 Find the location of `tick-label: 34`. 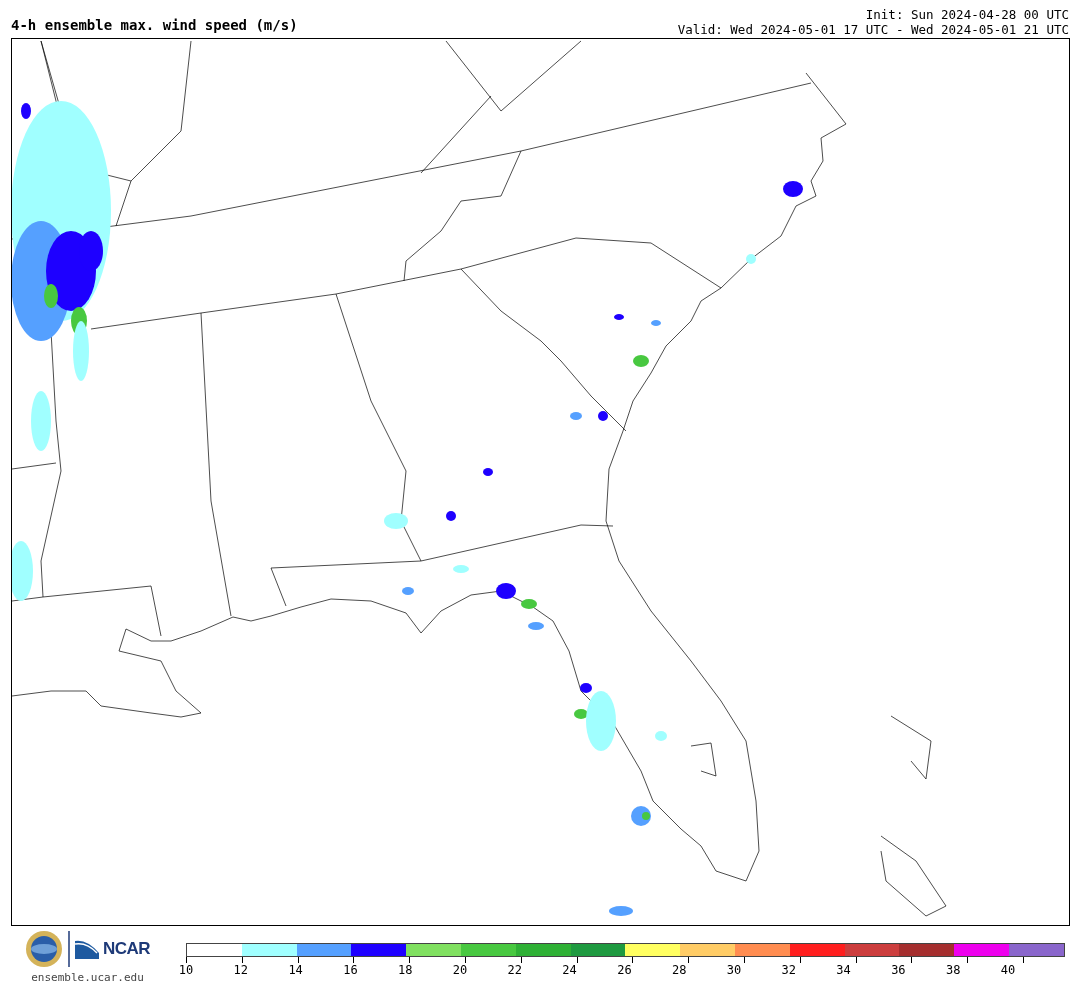

tick-label: 34 is located at coordinates (843, 970).